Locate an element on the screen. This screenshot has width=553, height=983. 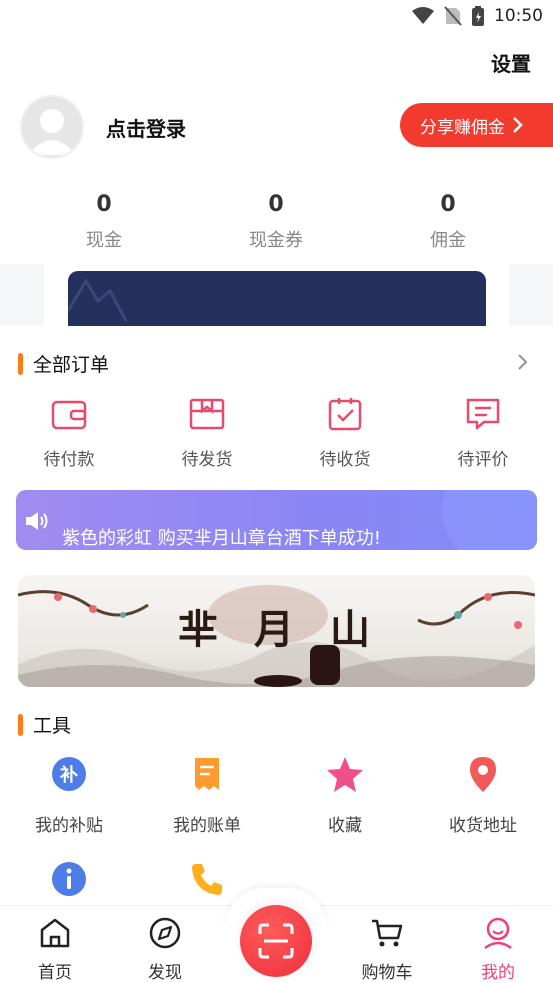
tool-my-bill: 我的账单 is located at coordinates (207, 795).